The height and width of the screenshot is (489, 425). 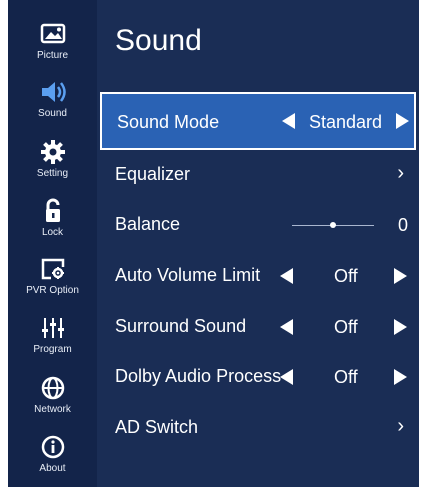 I want to click on ad-switch-chevron-icon: ›, so click(x=400, y=426).